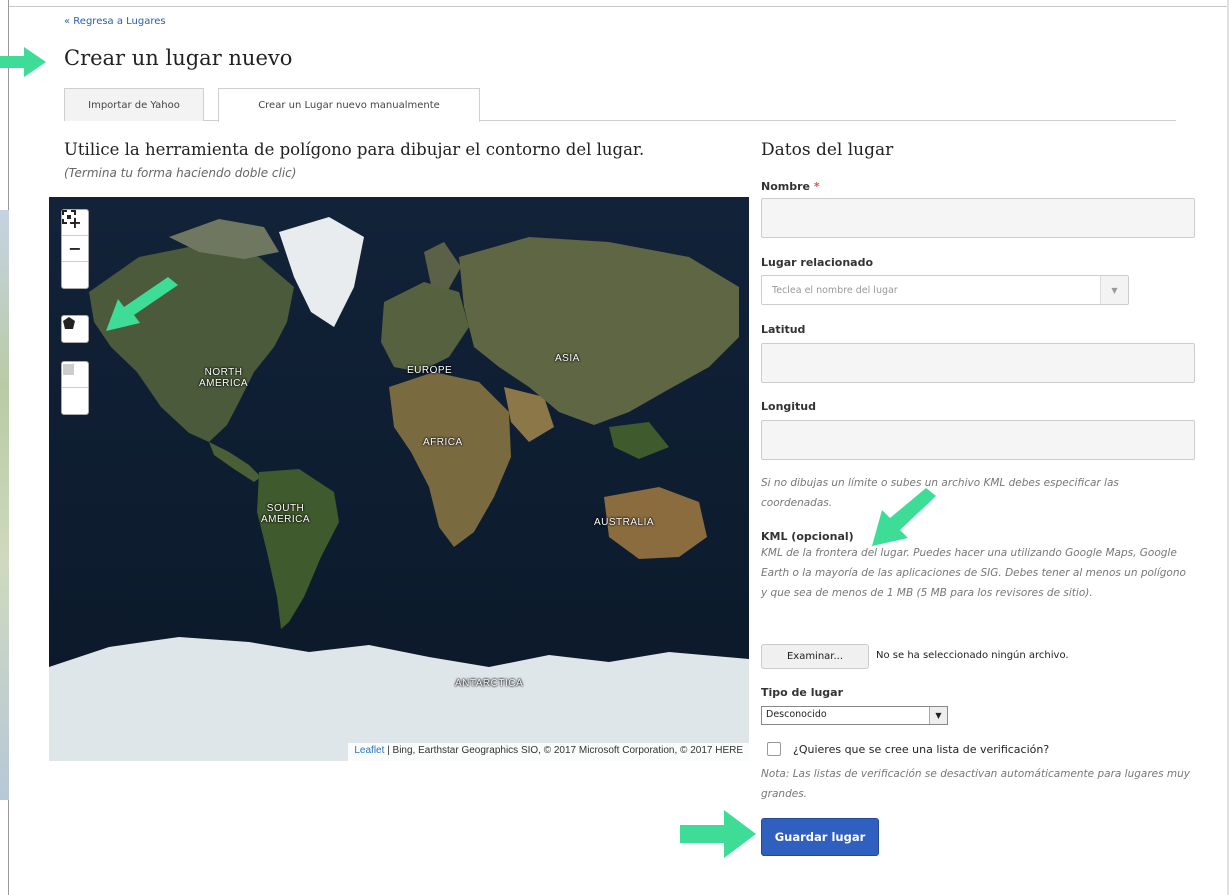 Image resolution: width=1229 pixels, height=895 pixels. Describe the element at coordinates (489, 683) in the screenshot. I see `label-antarctica: ANTARCTICA` at that location.